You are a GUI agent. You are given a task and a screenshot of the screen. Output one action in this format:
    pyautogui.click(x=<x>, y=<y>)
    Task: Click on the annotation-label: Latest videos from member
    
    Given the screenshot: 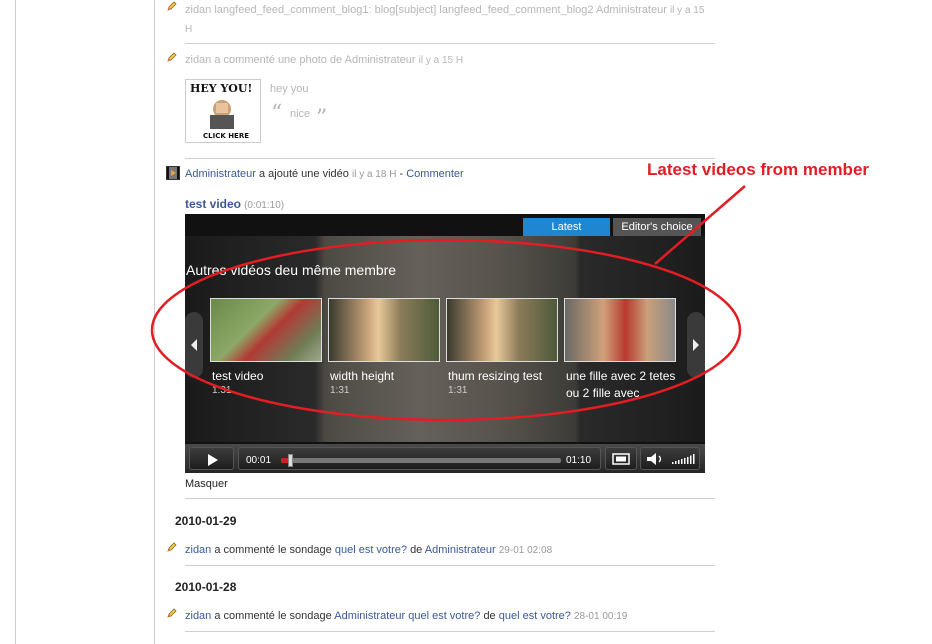 What is the action you would take?
    pyautogui.click(x=758, y=169)
    